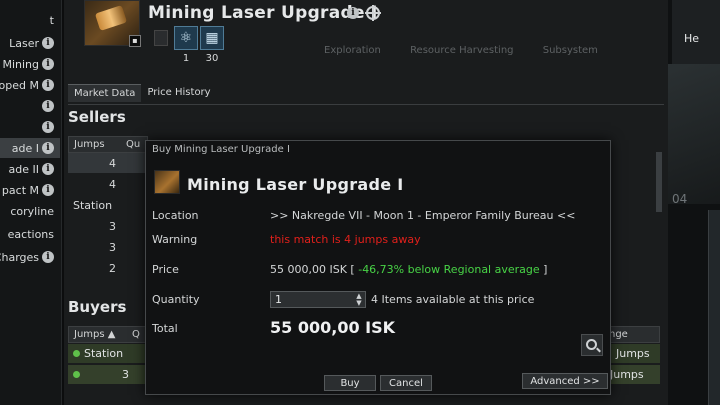  Describe the element at coordinates (30, 127) in the screenshot. I see `sidebar-item-5: i` at that location.